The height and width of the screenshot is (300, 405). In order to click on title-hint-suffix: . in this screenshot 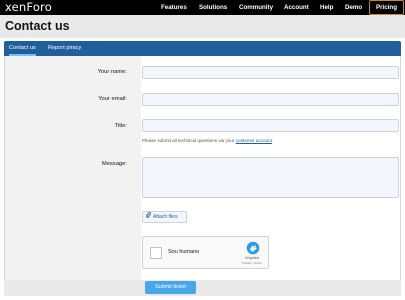, I will do `click(272, 140)`.